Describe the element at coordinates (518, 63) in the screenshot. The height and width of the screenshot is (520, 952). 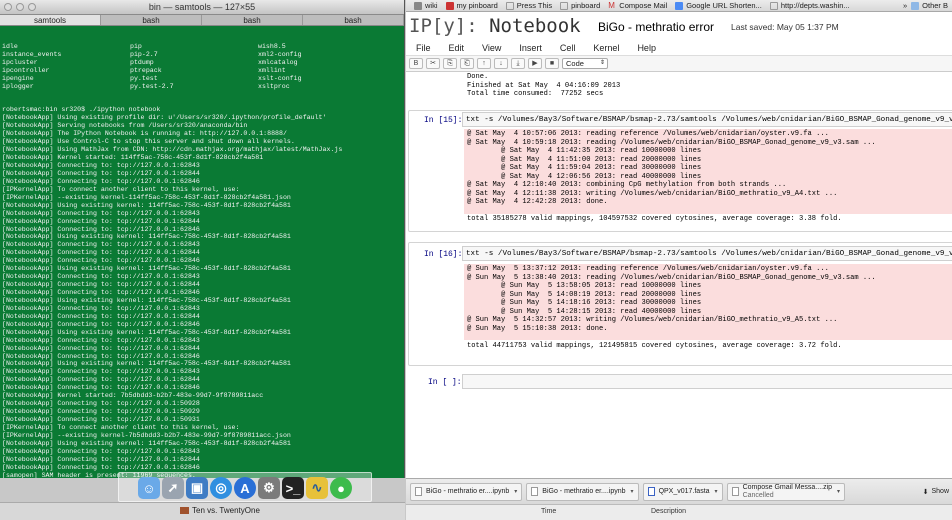
I see `insert-below-icon: ⤓` at that location.